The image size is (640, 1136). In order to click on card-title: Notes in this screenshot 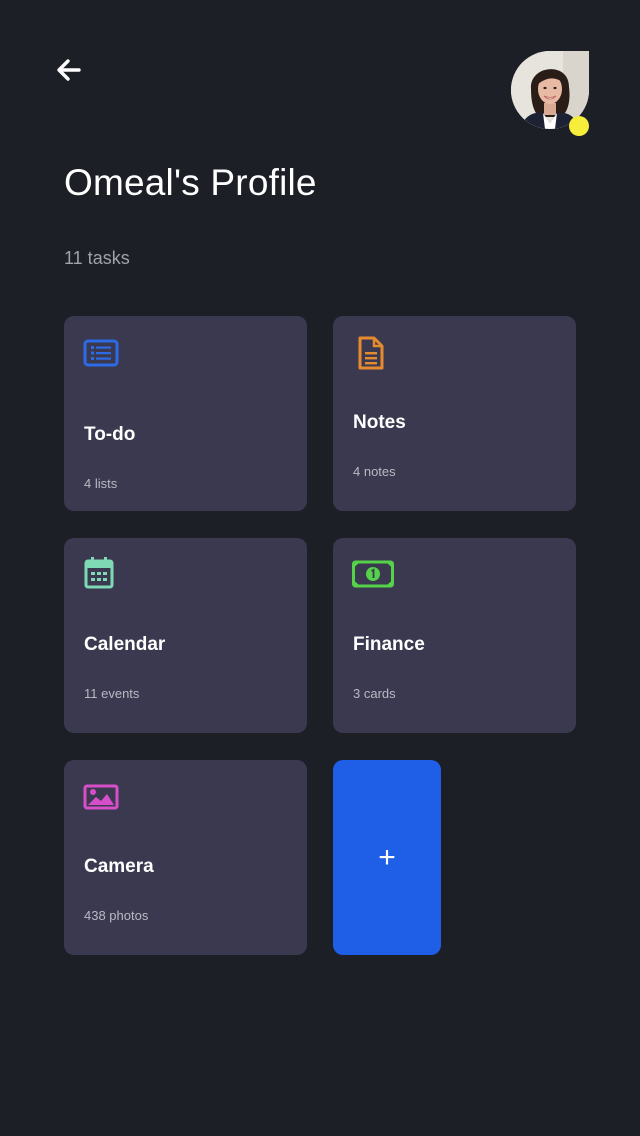, I will do `click(379, 422)`.